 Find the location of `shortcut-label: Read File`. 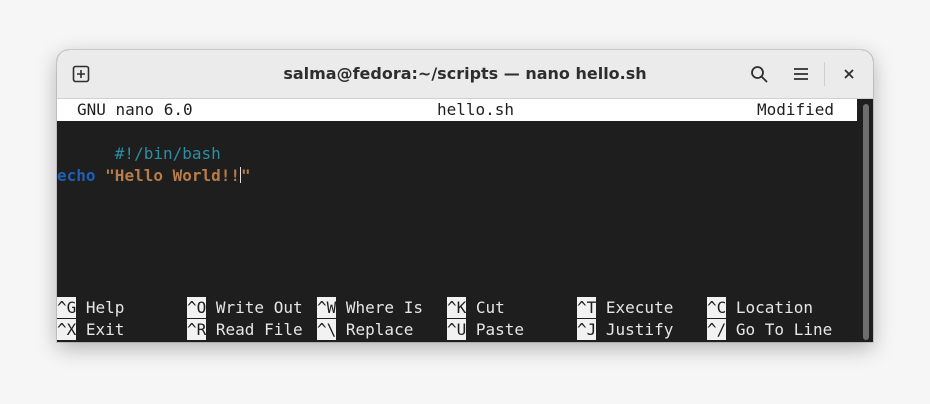

shortcut-label: Read File is located at coordinates (254, 329).